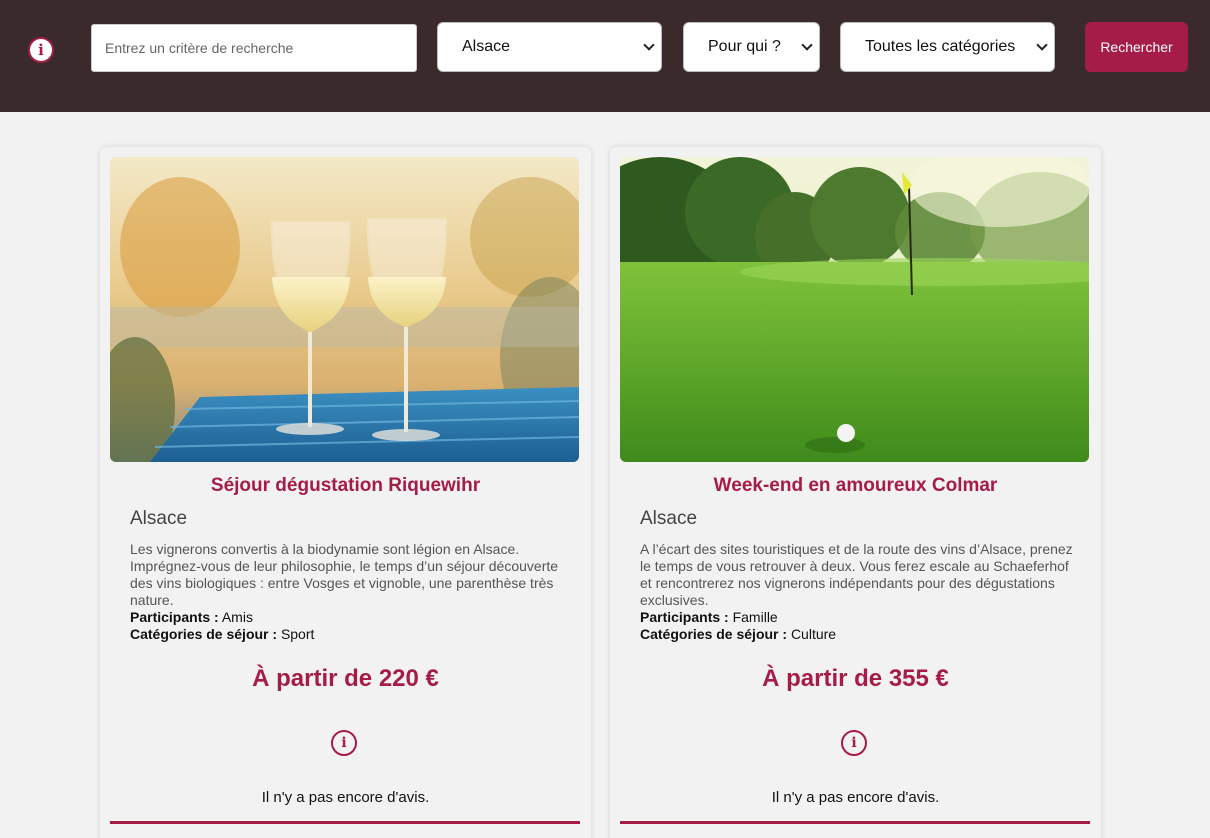 This screenshot has width=1210, height=838. What do you see at coordinates (813, 634) in the screenshot?
I see `category-value: Culture` at bounding box center [813, 634].